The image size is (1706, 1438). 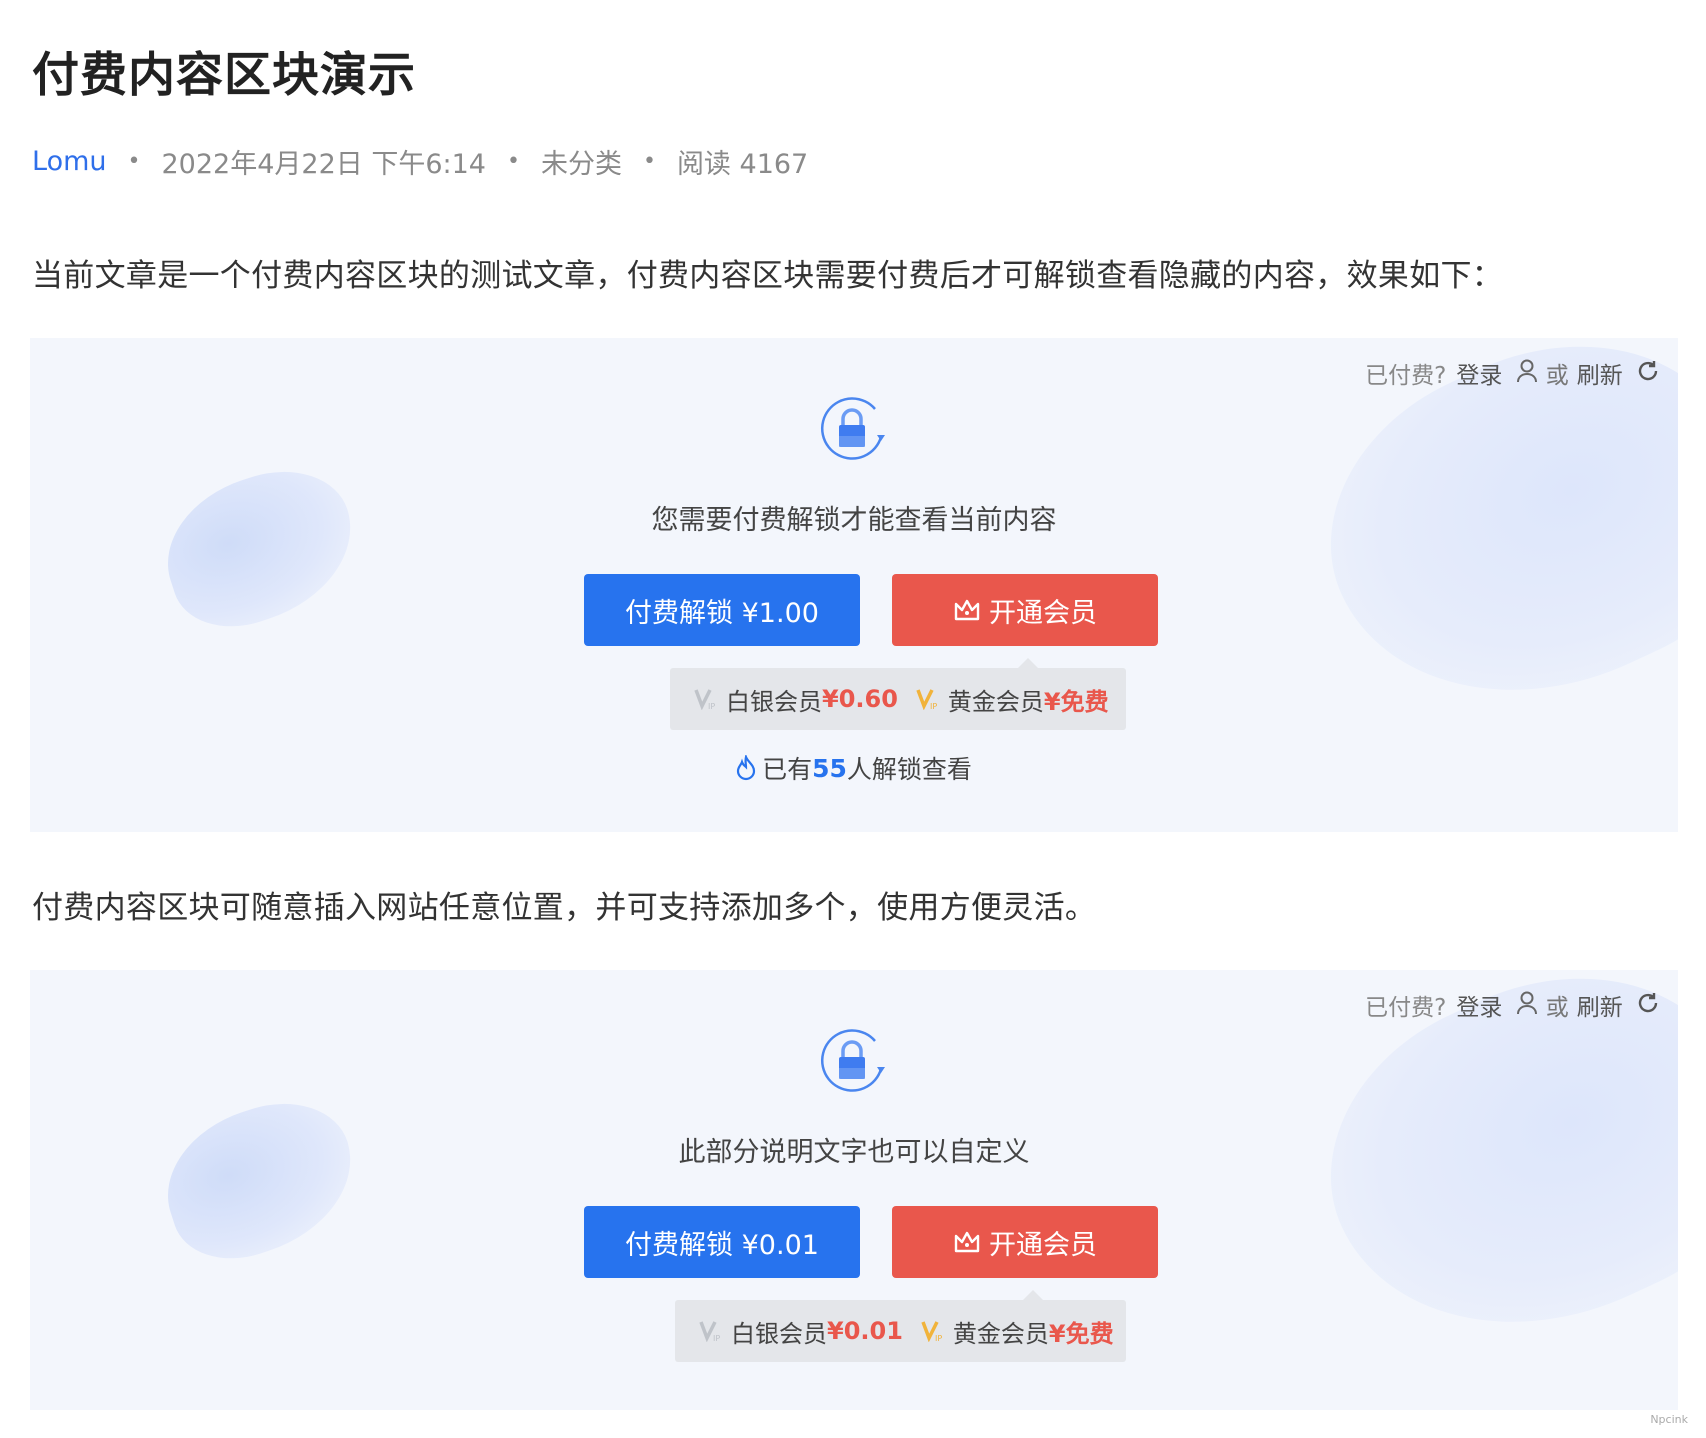 What do you see at coordinates (909, 769) in the screenshot?
I see `unlock-suffix: 人解锁查看` at bounding box center [909, 769].